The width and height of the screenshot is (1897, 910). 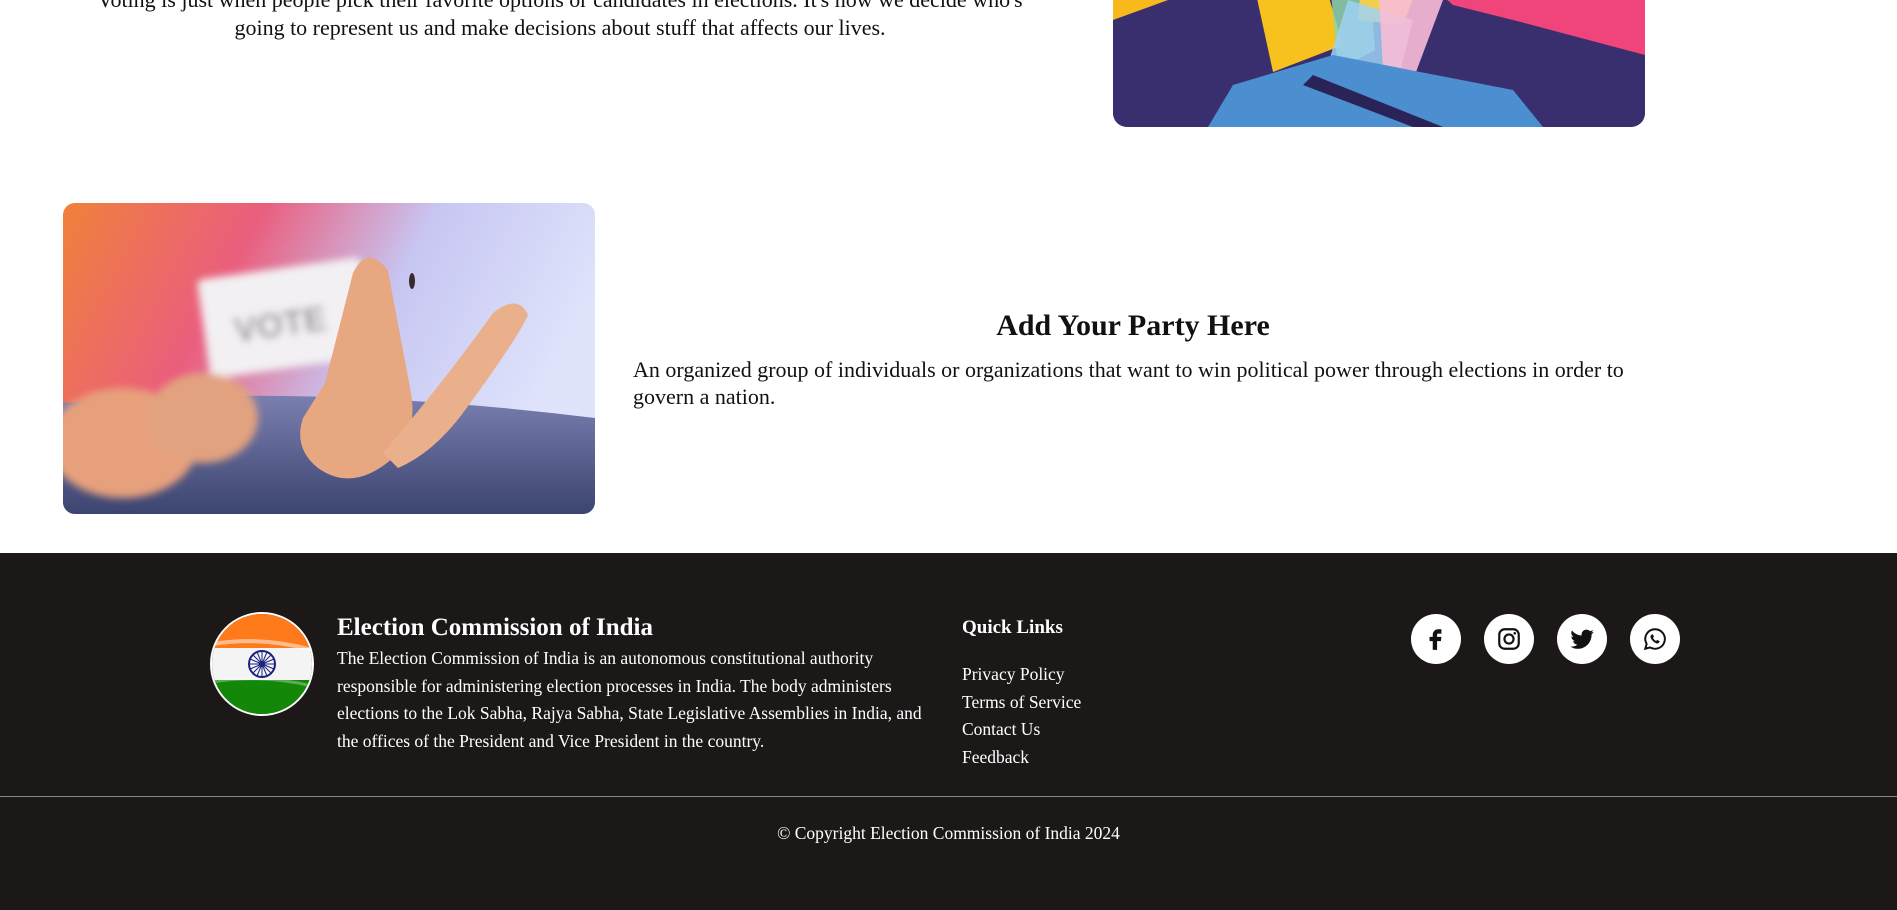 I want to click on instagram-icon, so click(x=1509, y=639).